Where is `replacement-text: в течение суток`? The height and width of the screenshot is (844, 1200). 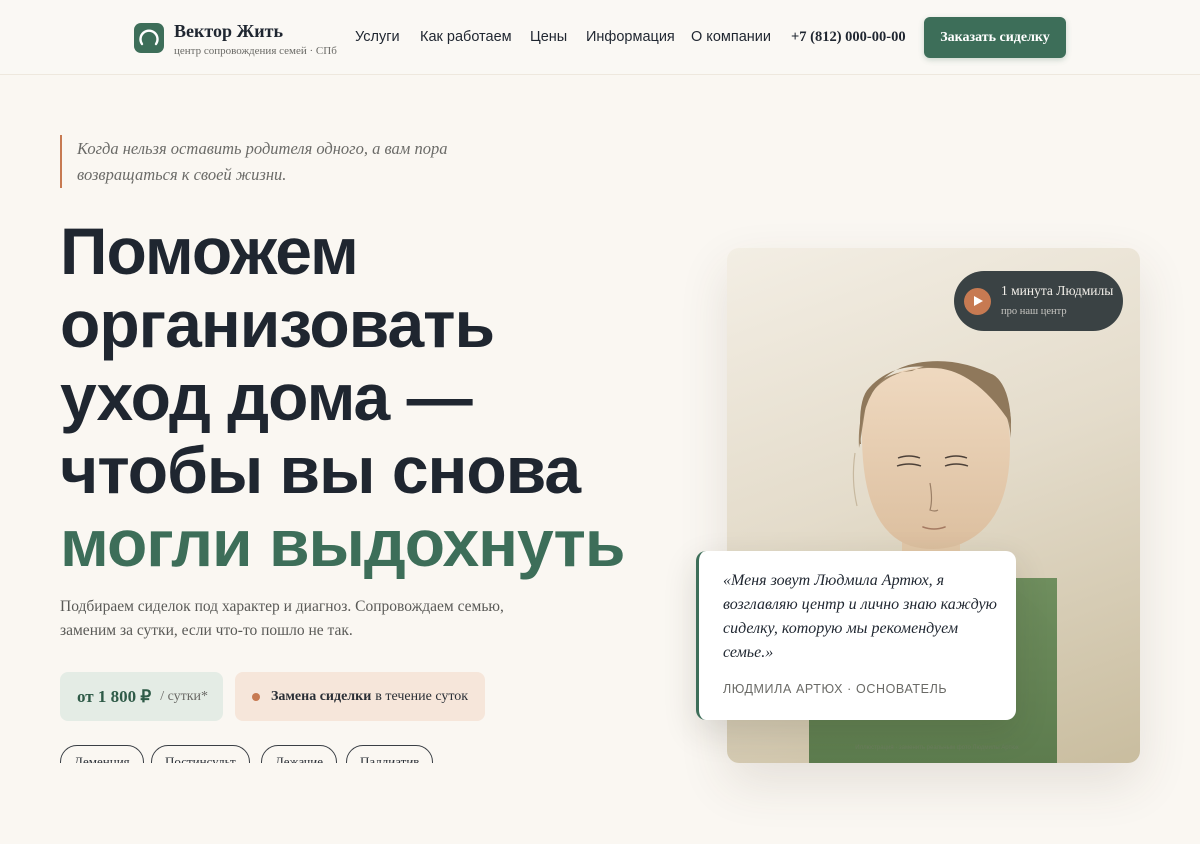
replacement-text: в течение суток is located at coordinates (422, 696).